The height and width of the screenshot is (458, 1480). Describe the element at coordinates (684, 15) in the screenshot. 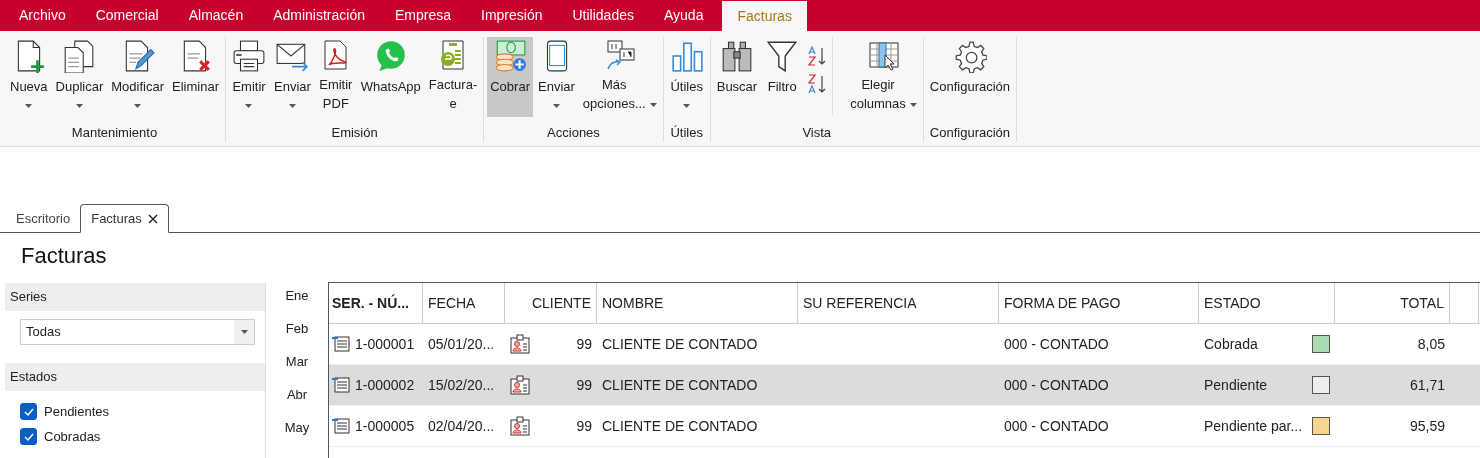

I see `menu-tab: Ayuda` at that location.